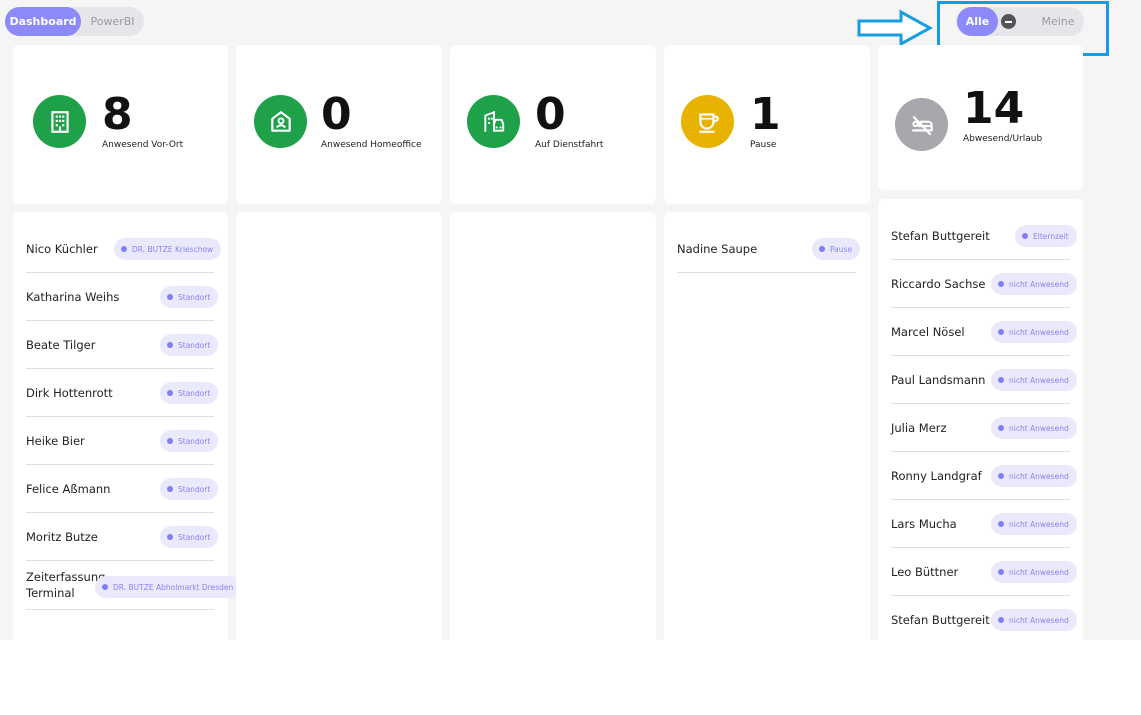  I want to click on list-item: Julia Merz nicht Anwesend, so click(984, 428).